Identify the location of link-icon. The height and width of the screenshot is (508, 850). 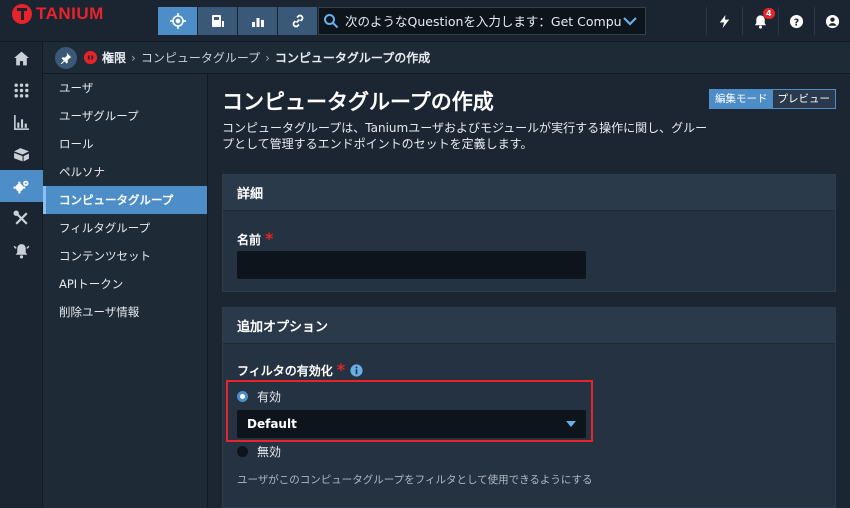
(298, 21).